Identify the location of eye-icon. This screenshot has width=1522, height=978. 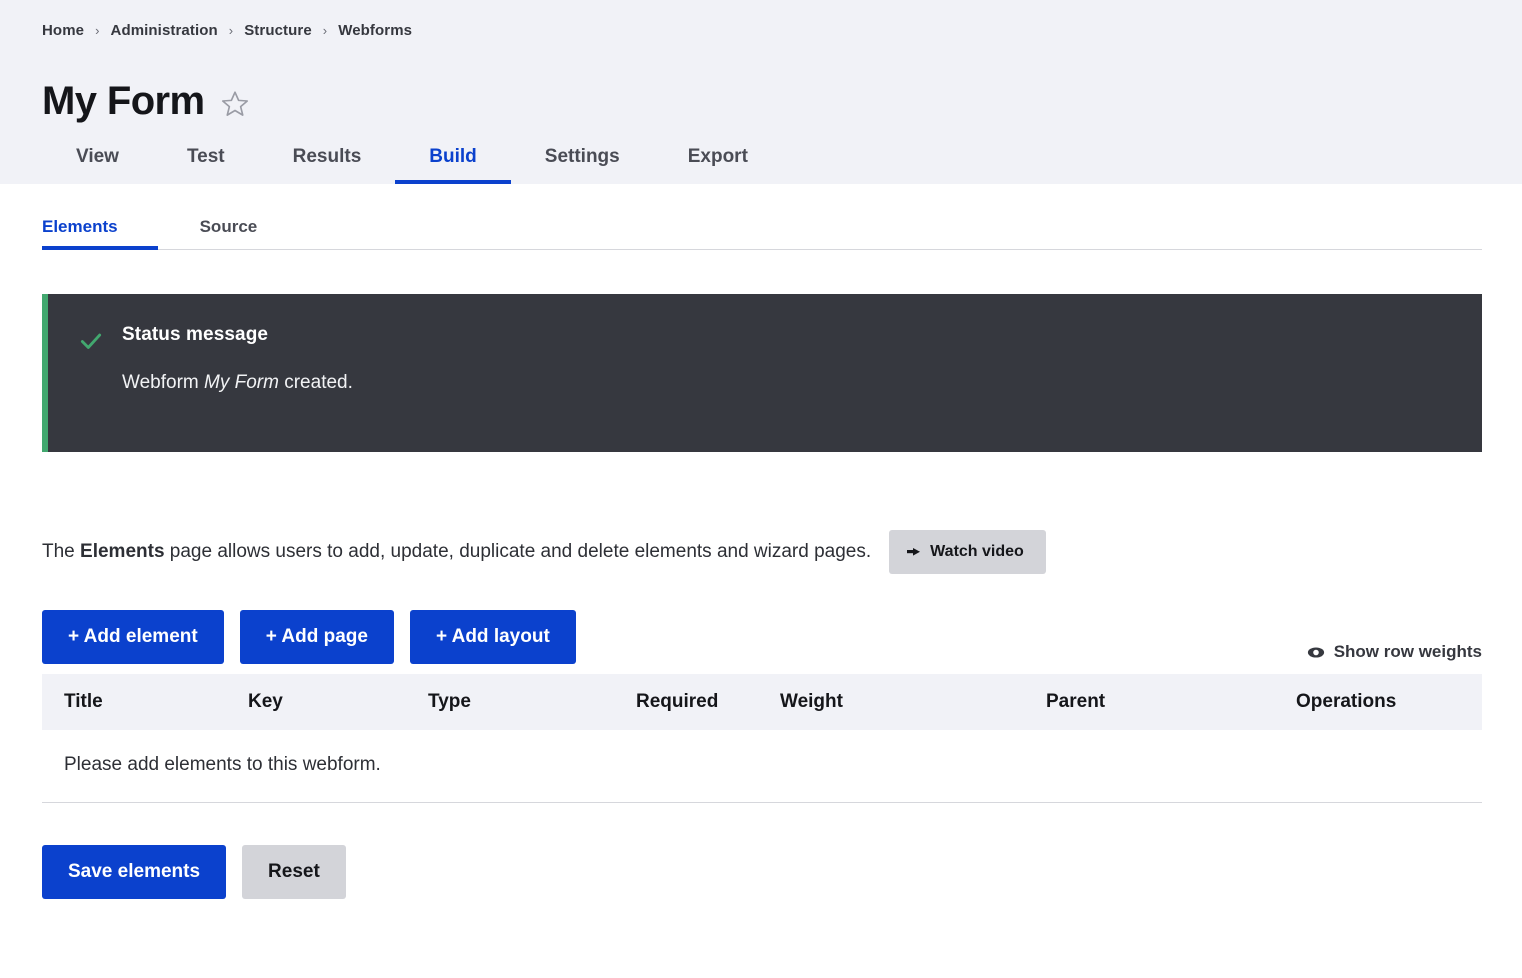
(1316, 652).